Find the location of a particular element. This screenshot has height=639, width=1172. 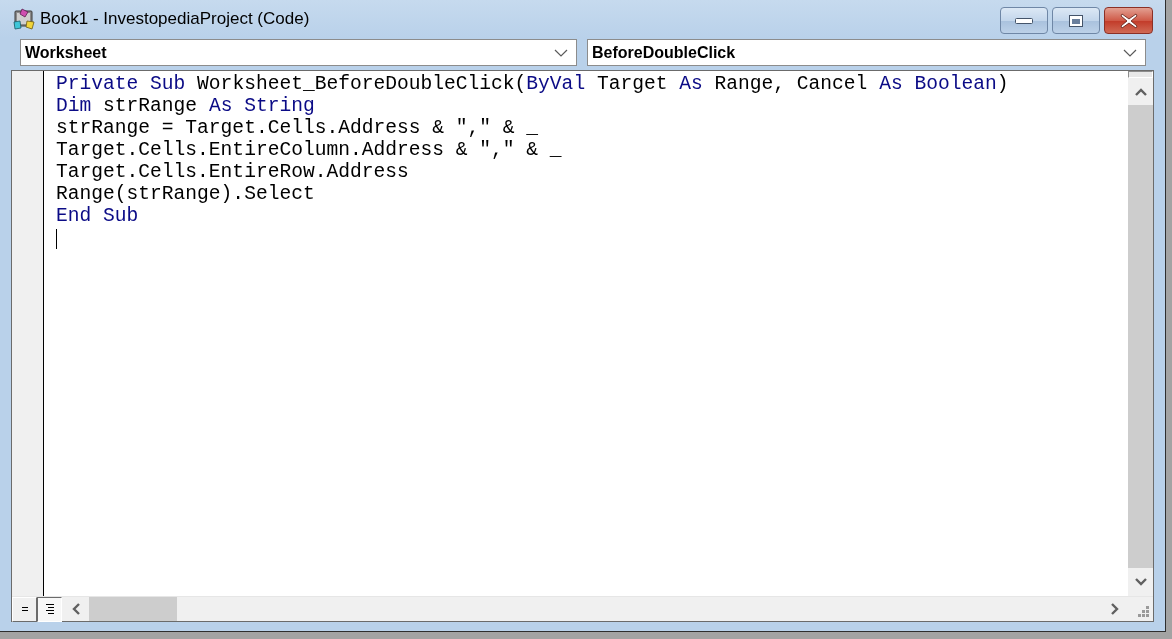

maximize-button is located at coordinates (1076, 20).